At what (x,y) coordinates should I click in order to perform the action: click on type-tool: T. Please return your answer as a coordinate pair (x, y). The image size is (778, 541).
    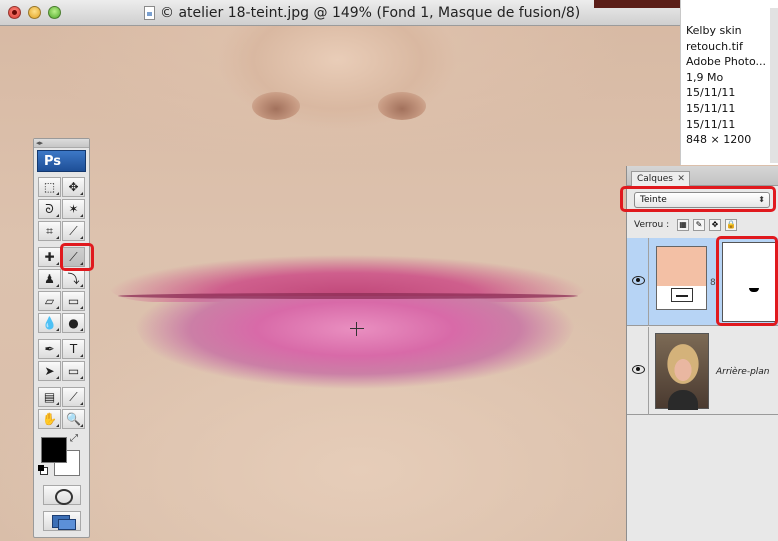
    Looking at the image, I should click on (73, 349).